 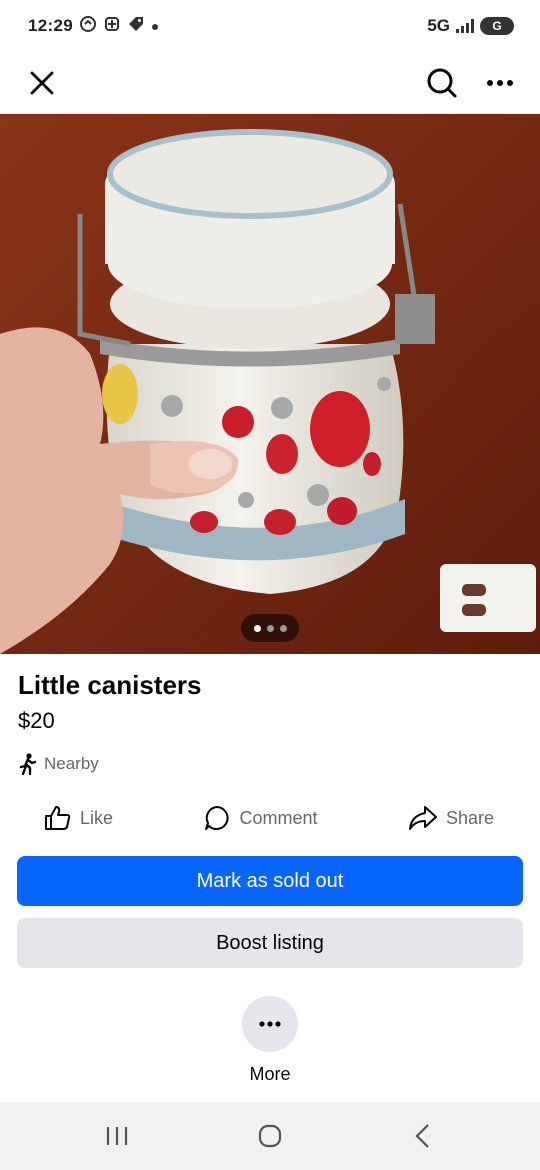 I want to click on recent-apps-button, so click(x=117, y=1136).